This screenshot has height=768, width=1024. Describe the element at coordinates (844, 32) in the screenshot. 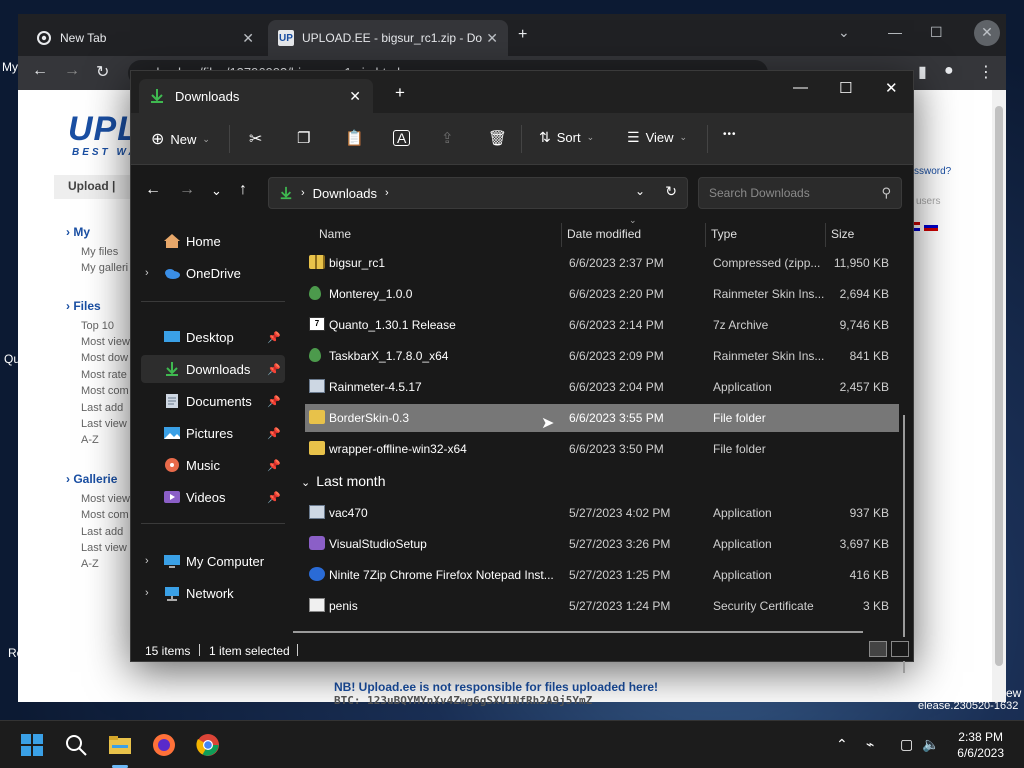

I see `chevron-down-icon: ⌄` at that location.